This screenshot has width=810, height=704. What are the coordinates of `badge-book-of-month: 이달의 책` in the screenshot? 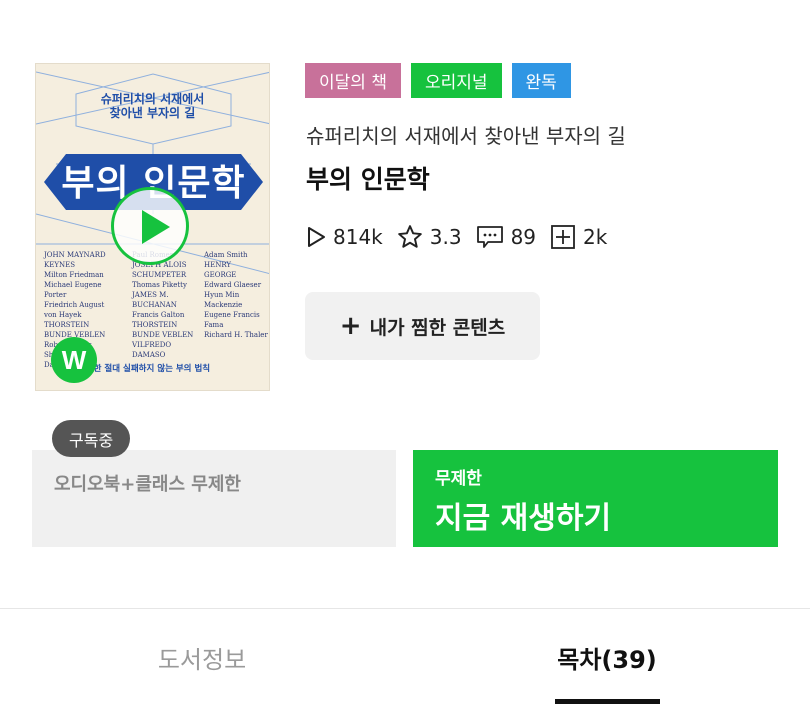 It's located at (353, 80).